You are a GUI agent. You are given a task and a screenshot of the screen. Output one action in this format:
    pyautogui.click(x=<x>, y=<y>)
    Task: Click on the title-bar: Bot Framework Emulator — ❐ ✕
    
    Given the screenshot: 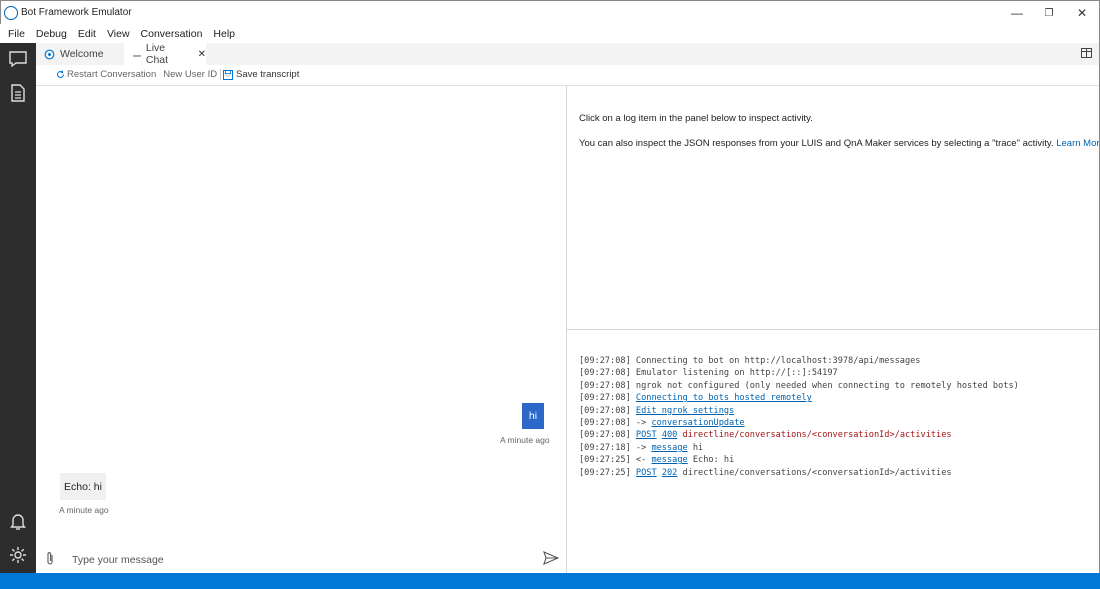 What is the action you would take?
    pyautogui.click(x=550, y=12)
    